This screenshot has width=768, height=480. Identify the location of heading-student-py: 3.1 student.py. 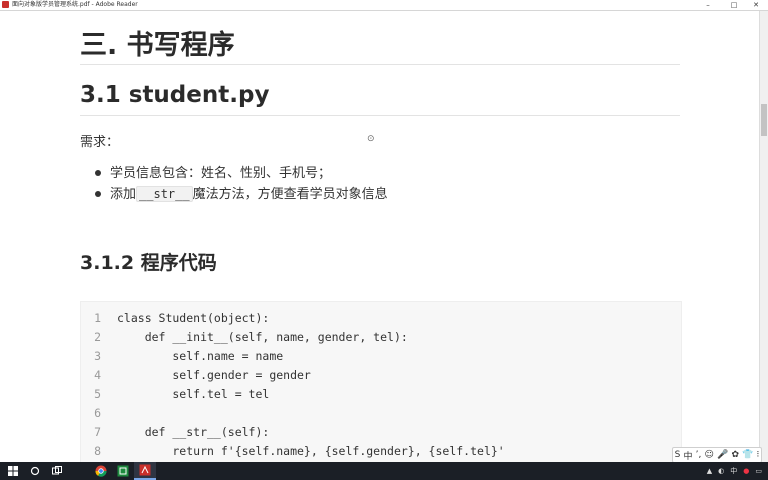
(175, 95).